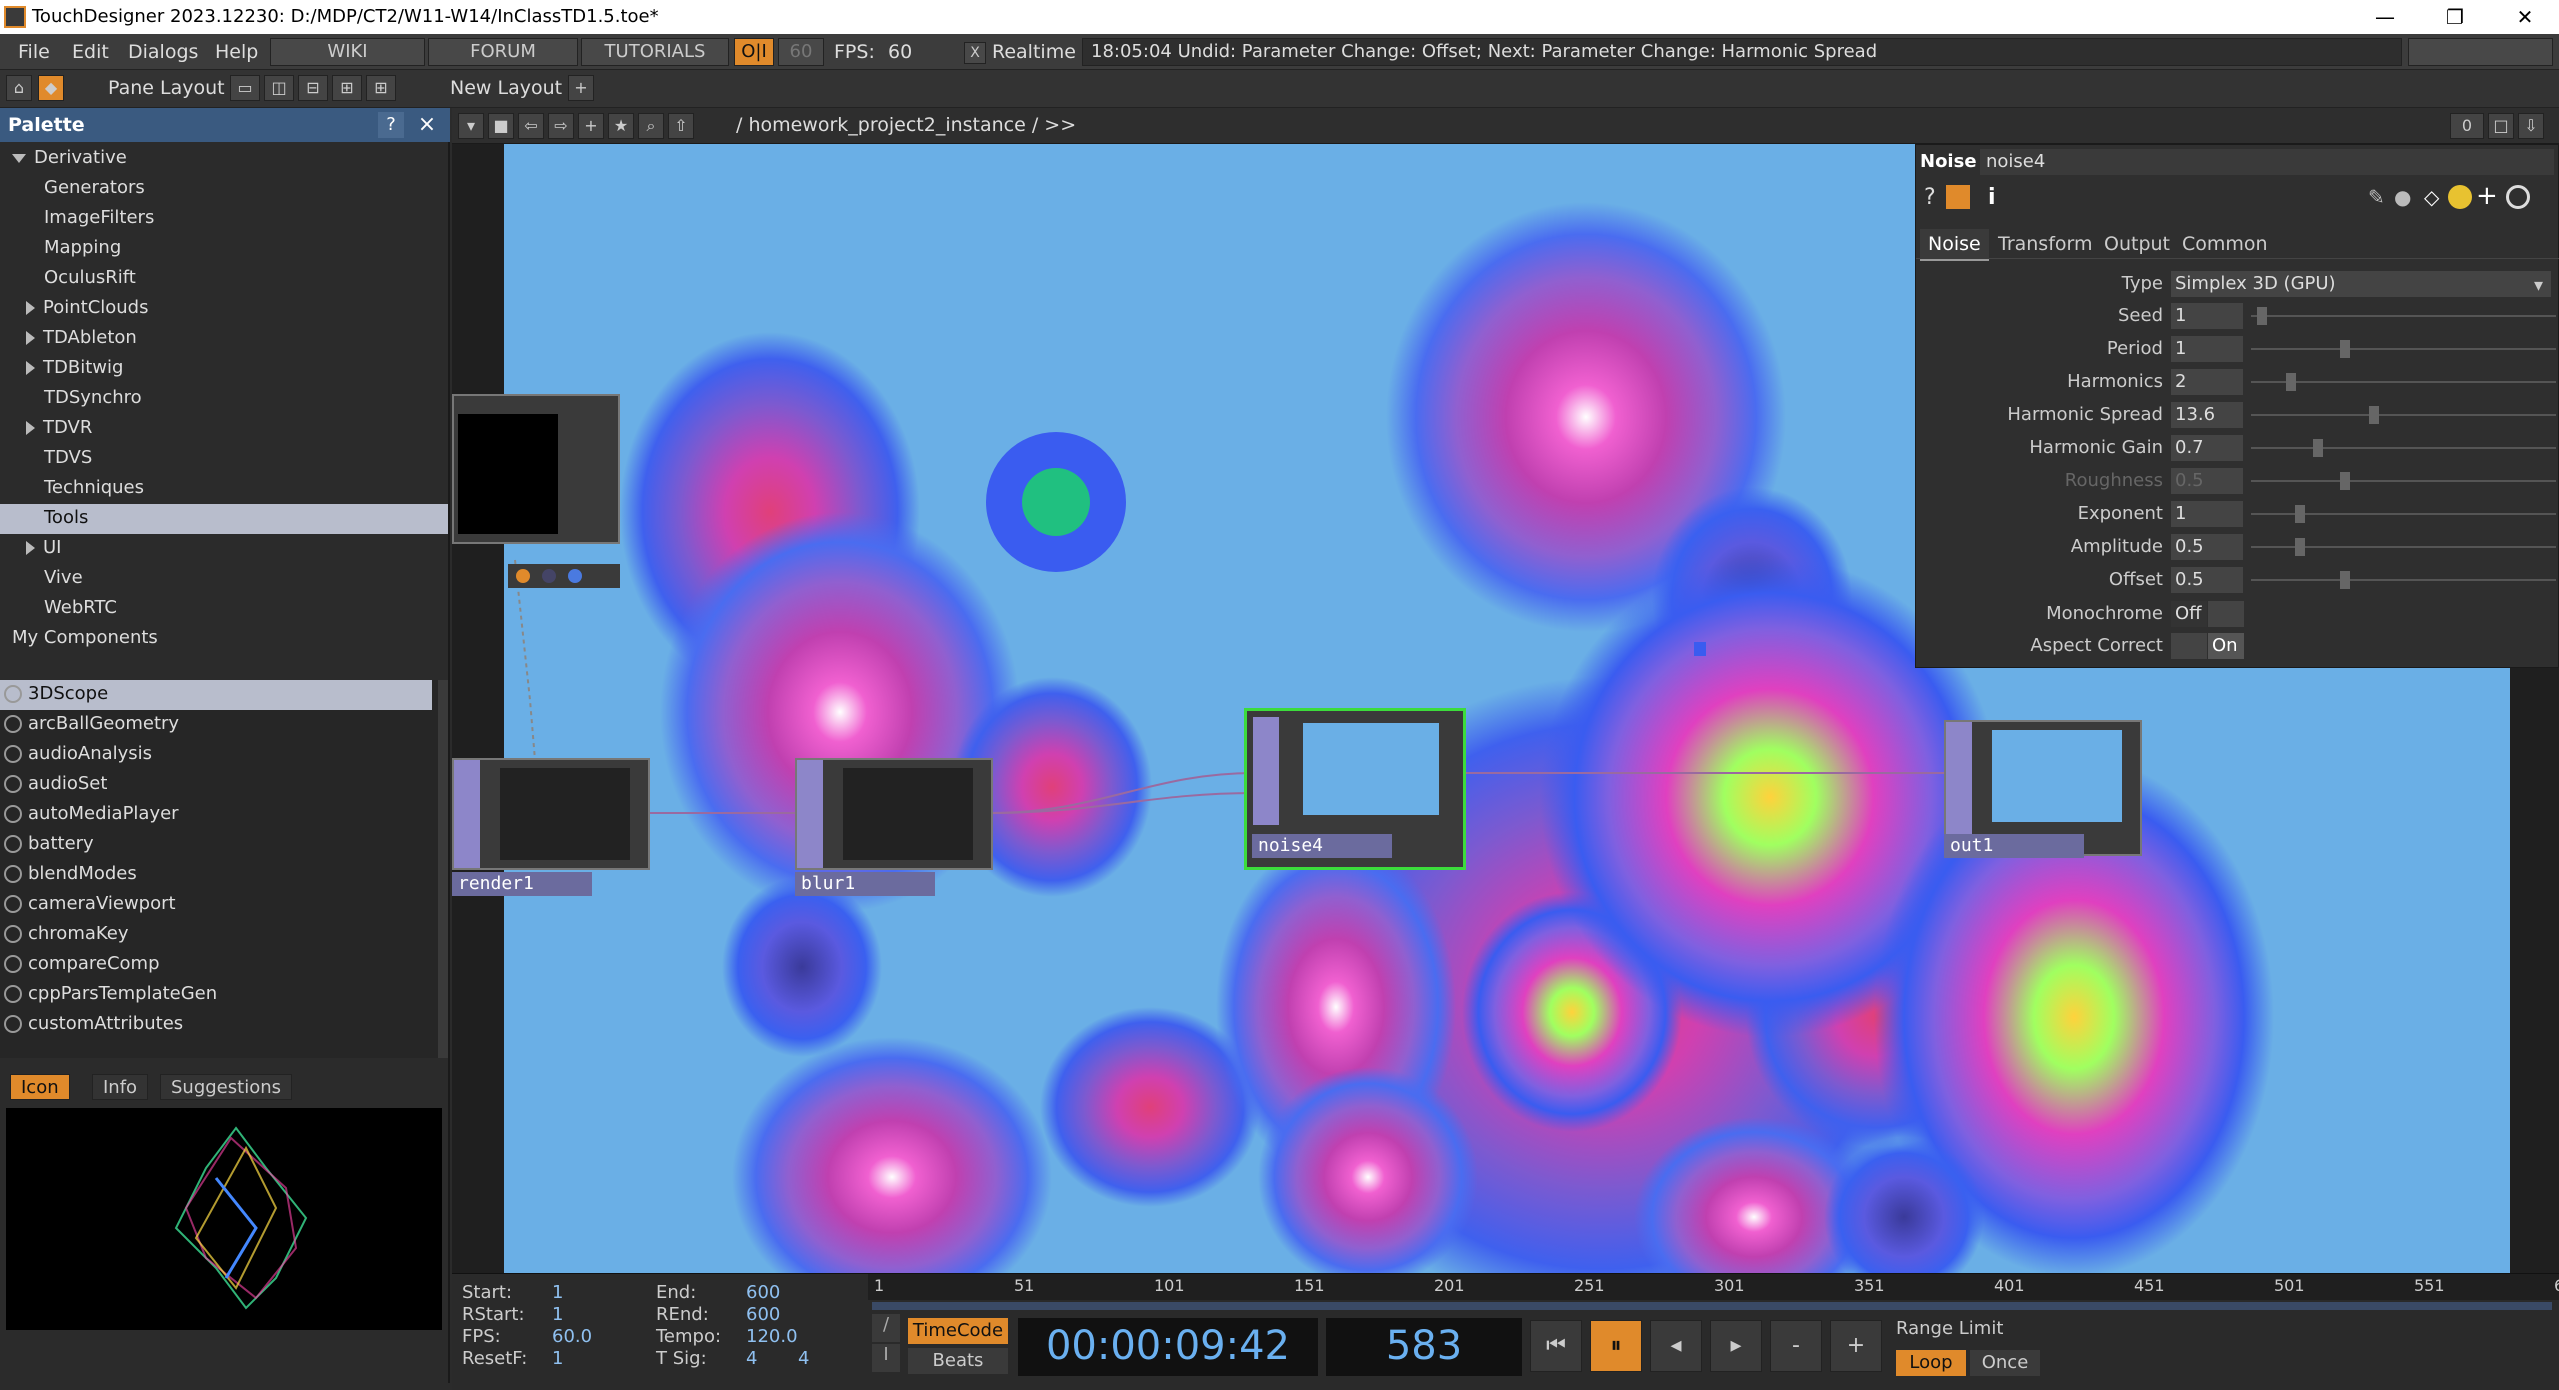 This screenshot has height=1390, width=2559. I want to click on end-value: 600, so click(763, 1292).